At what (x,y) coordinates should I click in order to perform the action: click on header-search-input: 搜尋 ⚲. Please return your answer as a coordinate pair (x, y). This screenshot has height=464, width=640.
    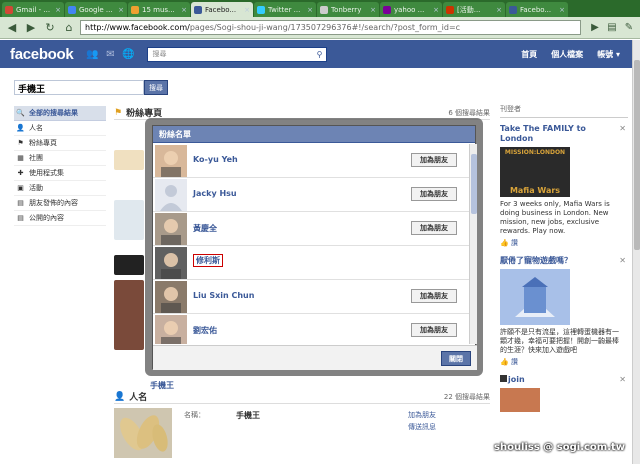
    Looking at the image, I should click on (237, 54).